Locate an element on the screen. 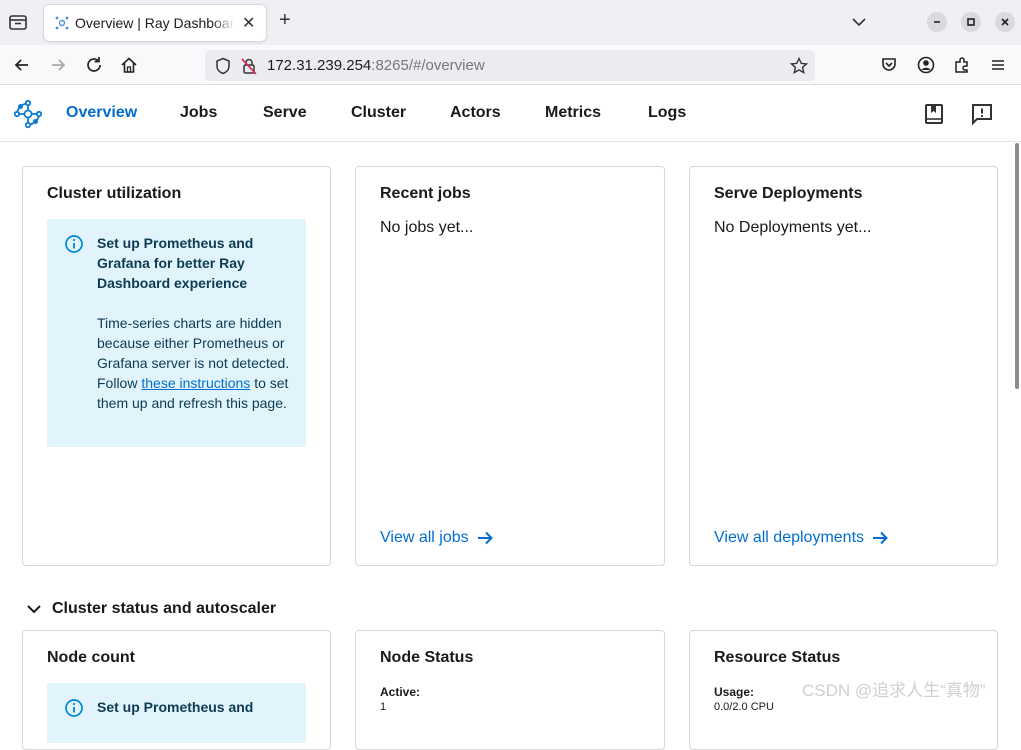 The image size is (1021, 750). extensions-icon is located at coordinates (962, 65).